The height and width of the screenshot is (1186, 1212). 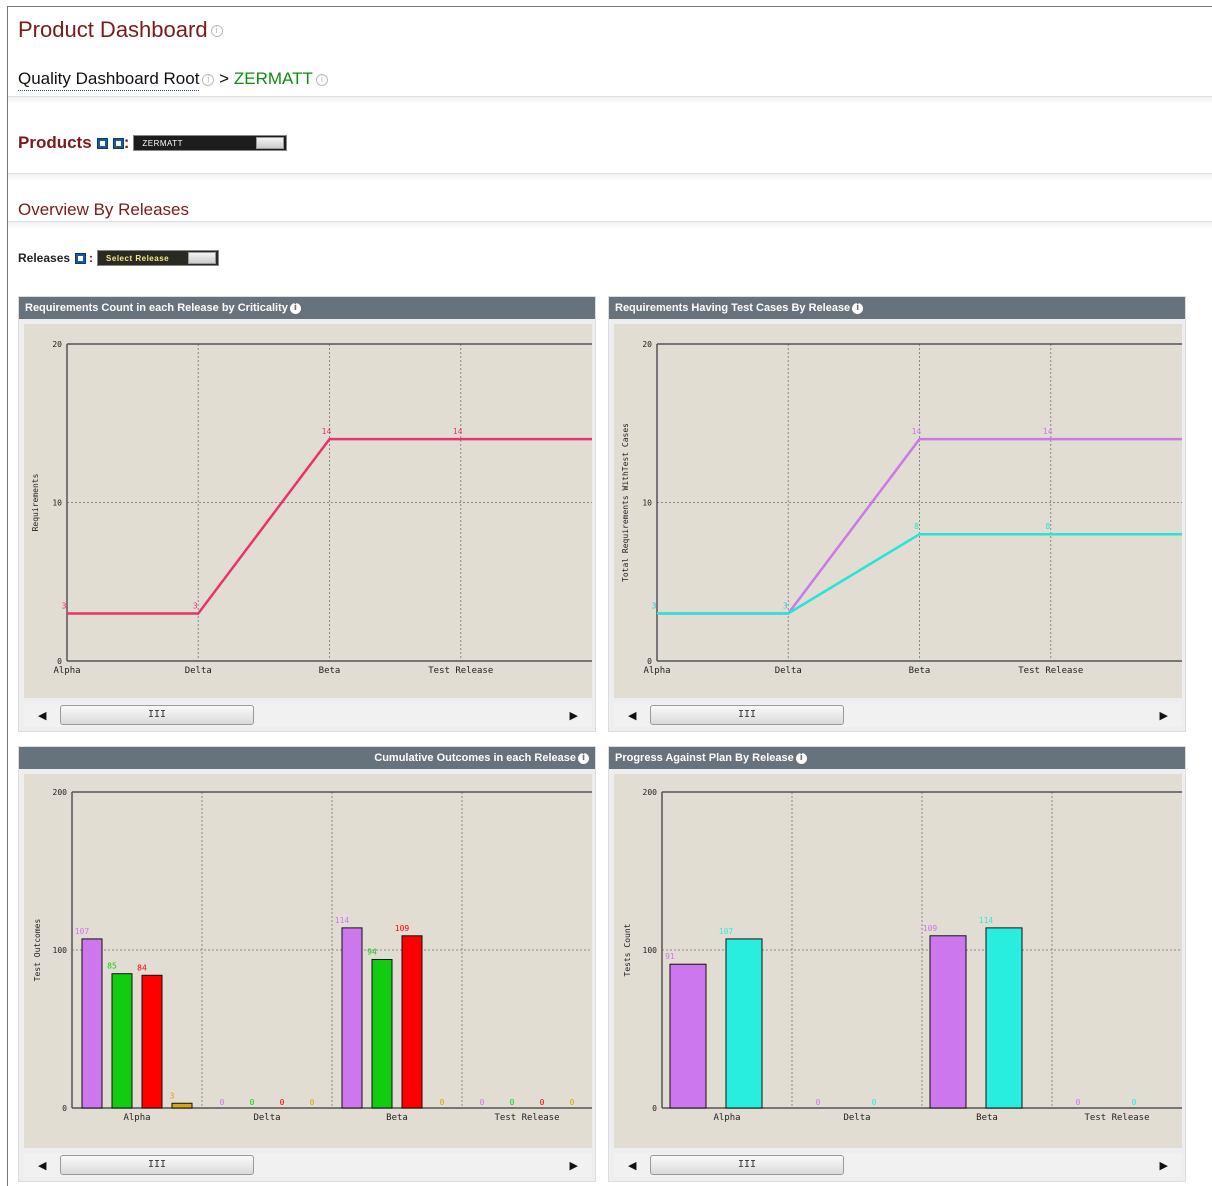 I want to click on y-tick-label: 10, so click(x=57, y=503).